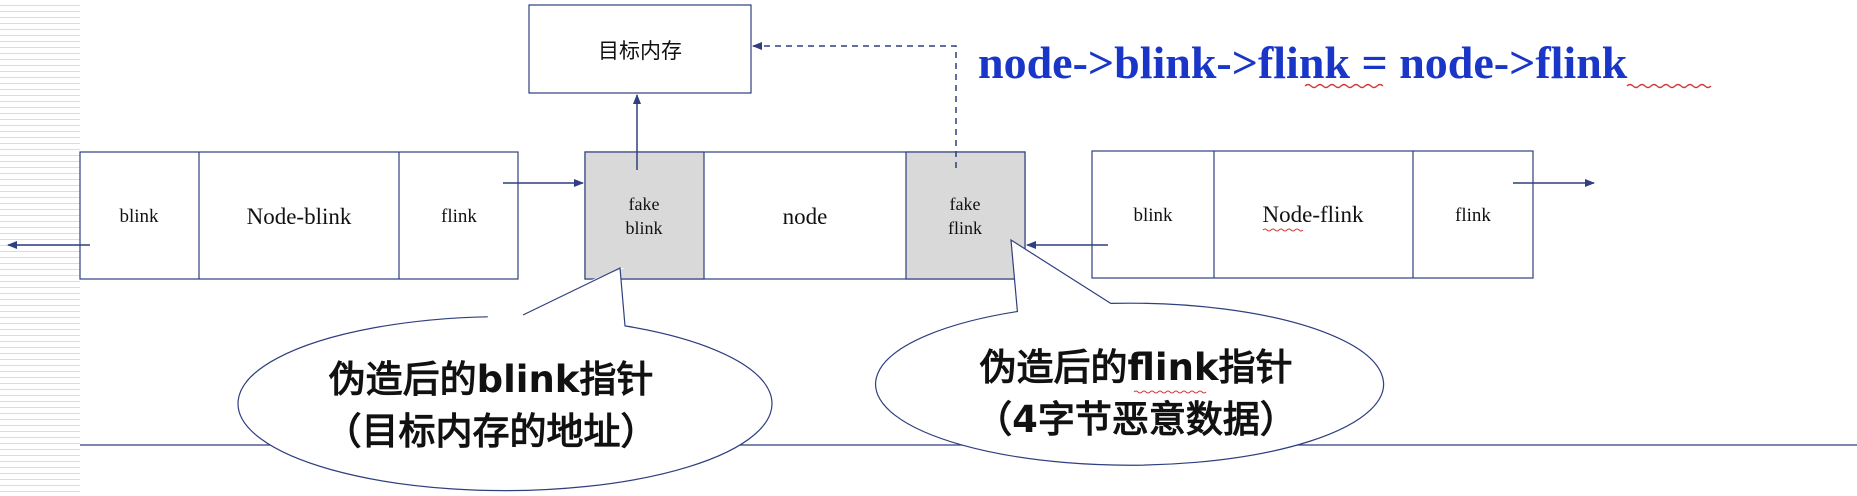  I want to click on fake-flink-label-line1: fake, so click(965, 204).